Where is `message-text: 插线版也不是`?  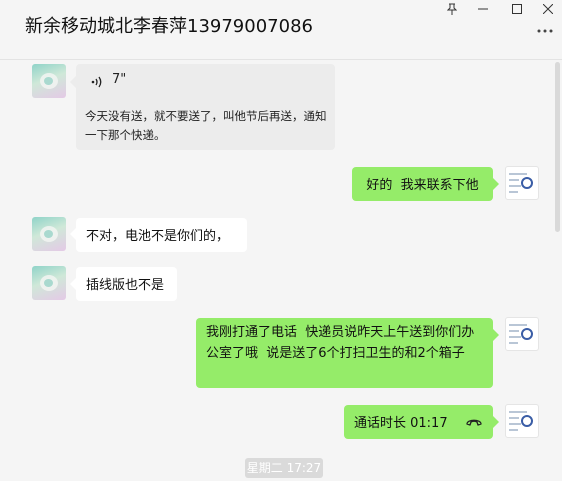
message-text: 插线版也不是 is located at coordinates (125, 285).